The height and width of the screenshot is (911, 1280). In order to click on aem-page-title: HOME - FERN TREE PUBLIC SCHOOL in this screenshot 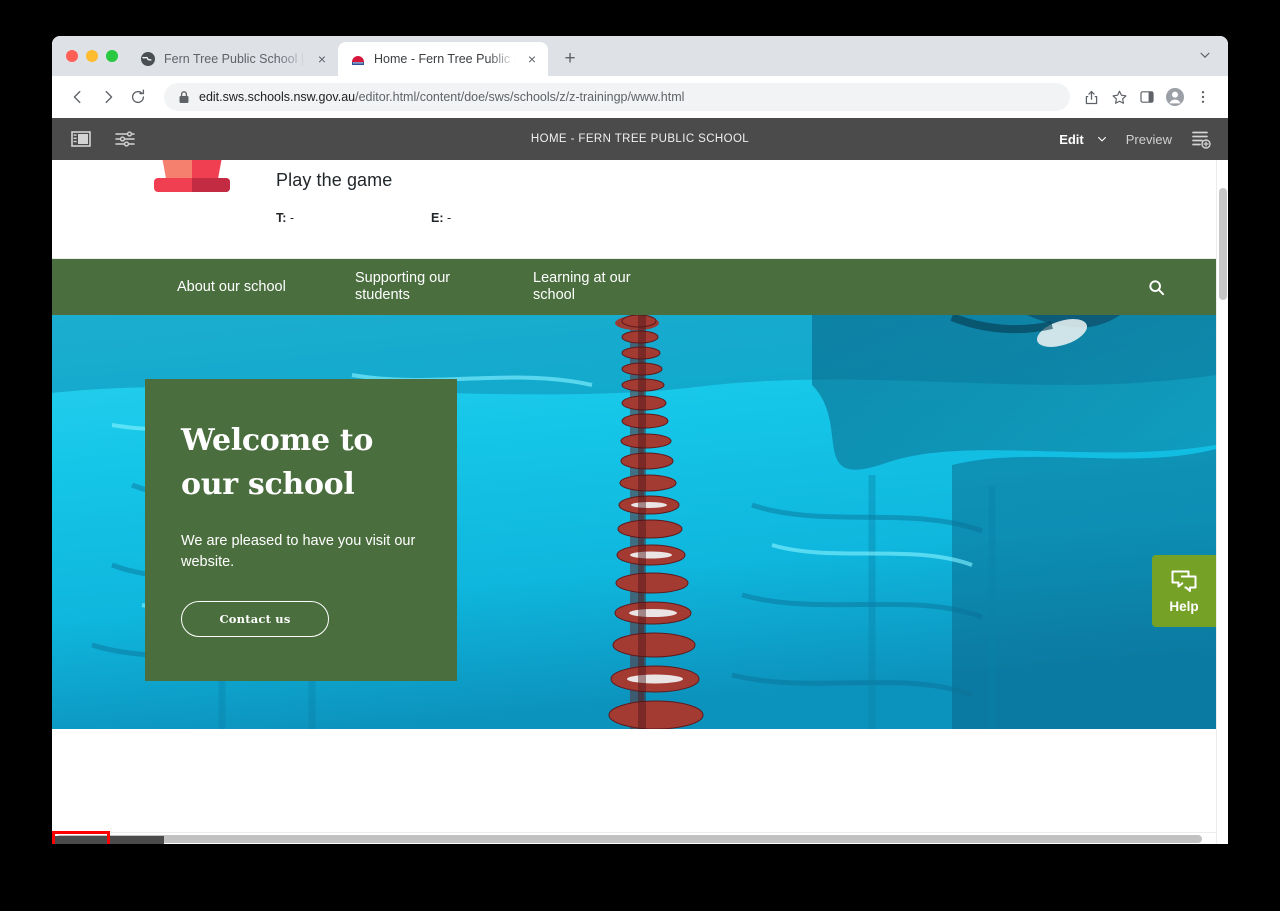, I will do `click(640, 139)`.